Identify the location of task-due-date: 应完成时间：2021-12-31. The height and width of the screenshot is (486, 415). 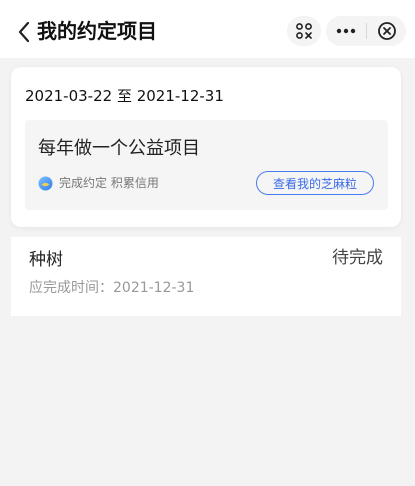
(112, 288).